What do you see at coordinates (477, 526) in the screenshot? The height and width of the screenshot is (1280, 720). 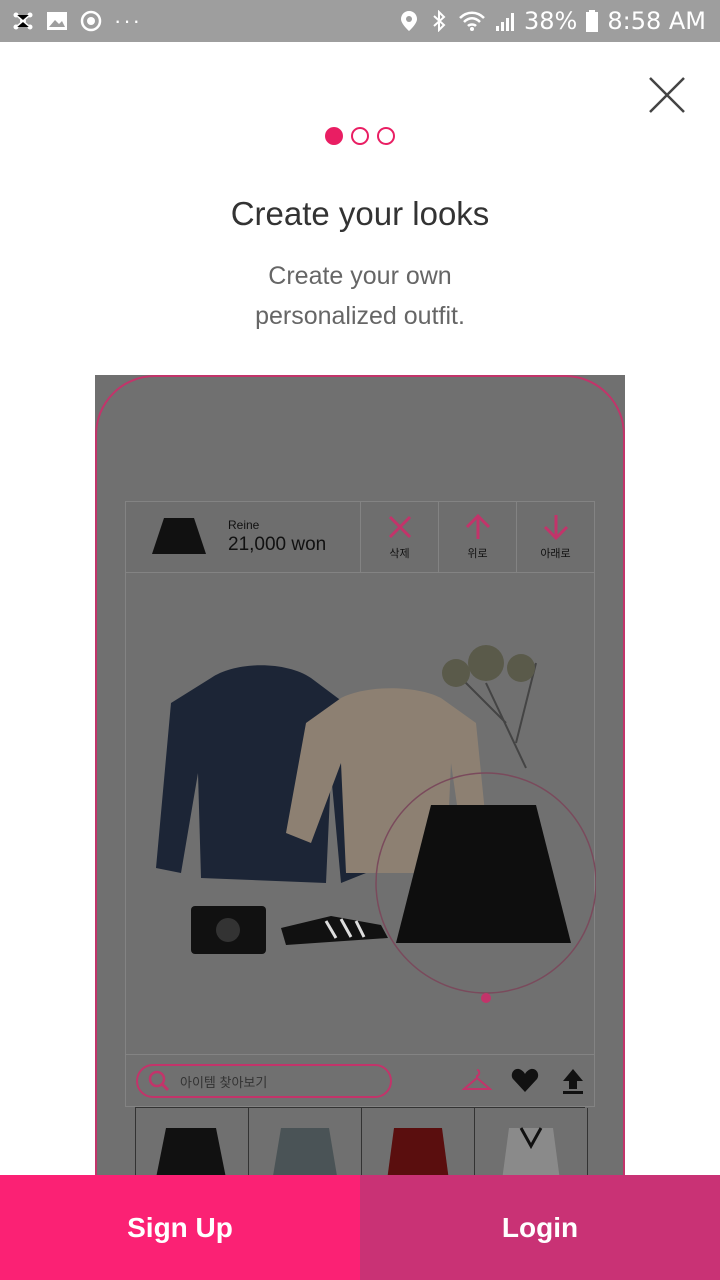 I see `arrow-up-icon` at bounding box center [477, 526].